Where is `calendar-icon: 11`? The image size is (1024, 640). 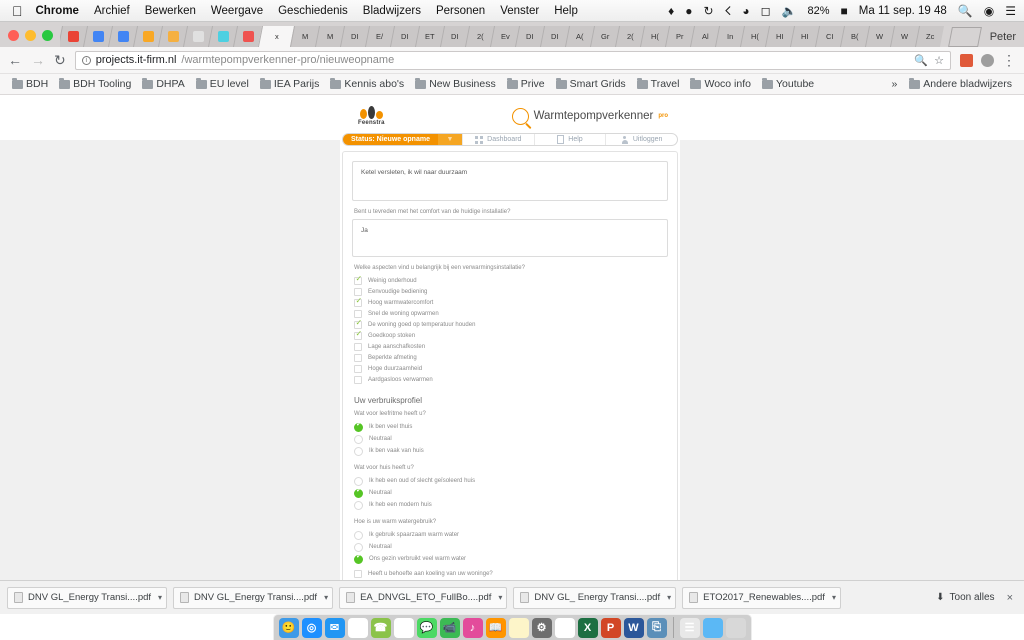
calendar-icon: 11 is located at coordinates (357, 627).